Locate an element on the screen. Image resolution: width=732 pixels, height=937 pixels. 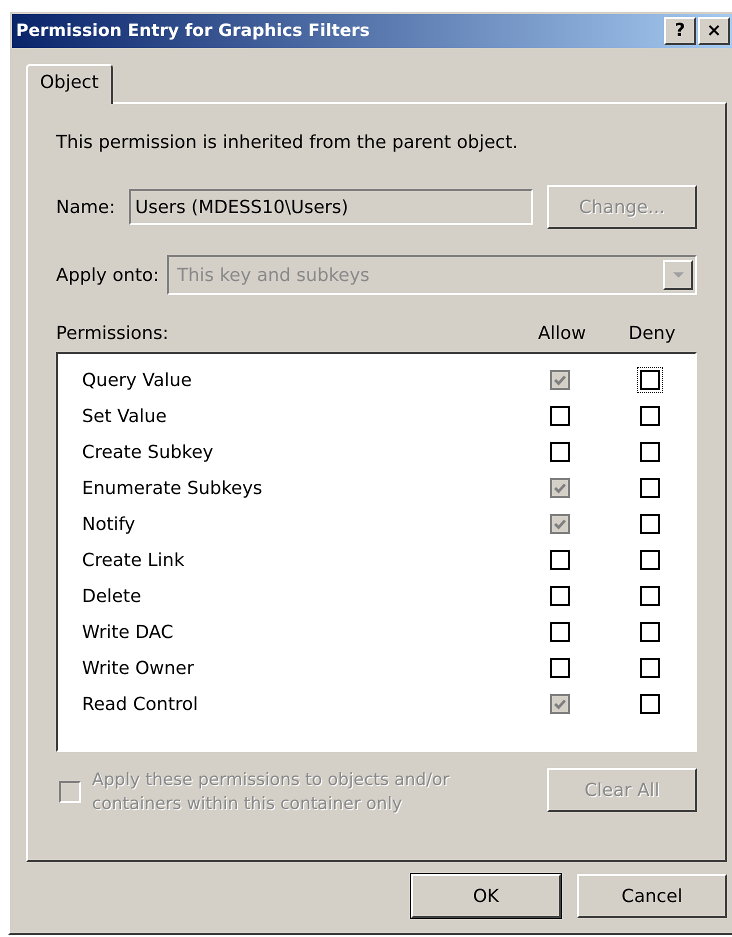
dropdown-value: This key and subkeys is located at coordinates (273, 275).